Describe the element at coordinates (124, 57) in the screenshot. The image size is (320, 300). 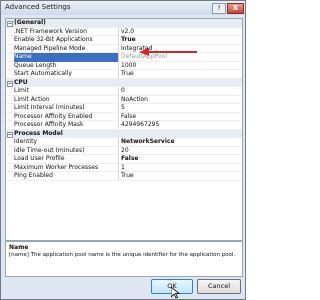
I see `property-row-name-selected: Name DefaultAppPool` at that location.